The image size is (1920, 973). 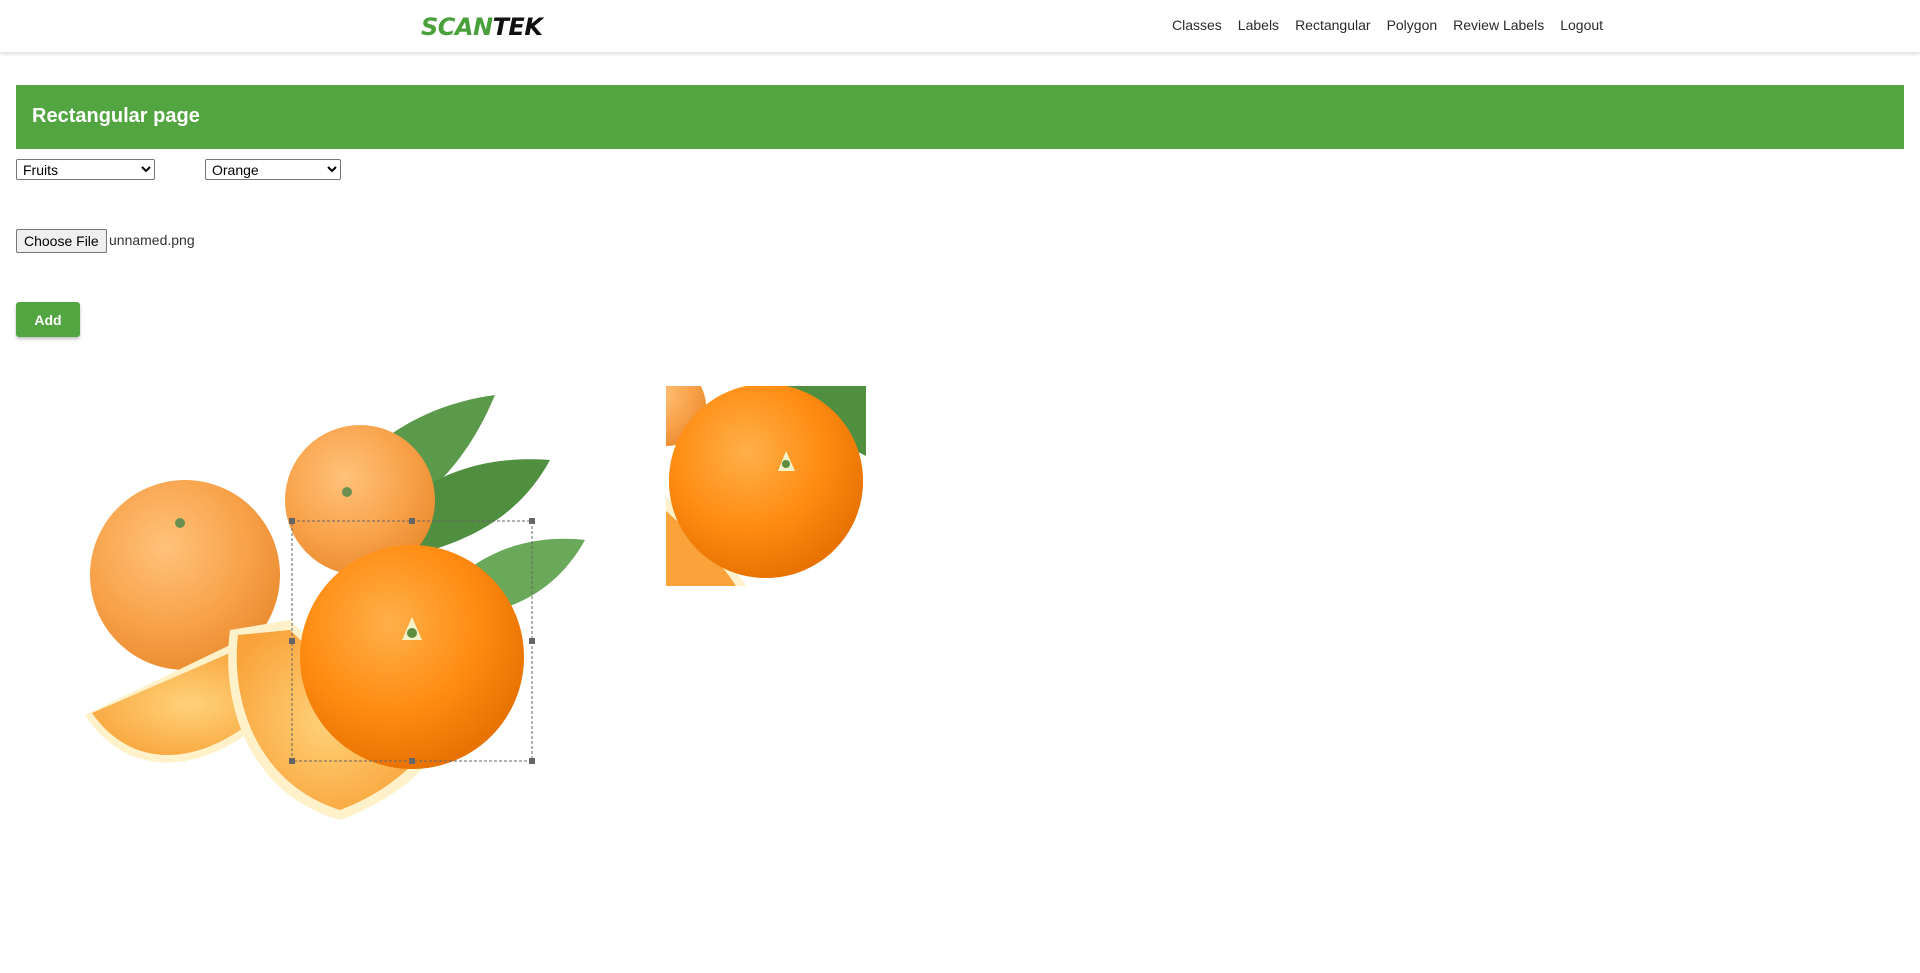 I want to click on crop-preview-image, so click(x=766, y=486).